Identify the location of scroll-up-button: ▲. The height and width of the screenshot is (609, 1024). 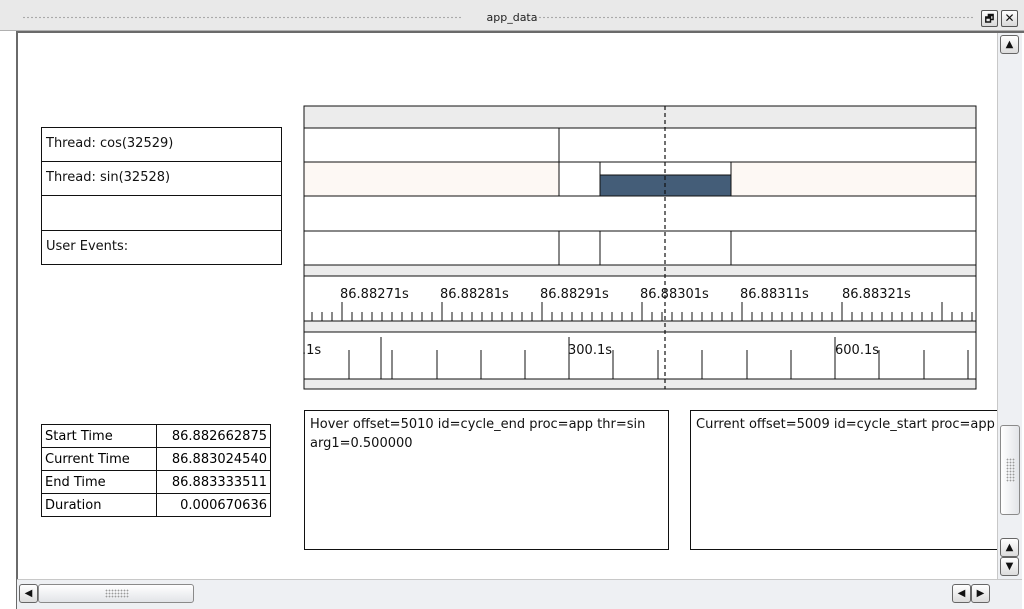
(1009, 44).